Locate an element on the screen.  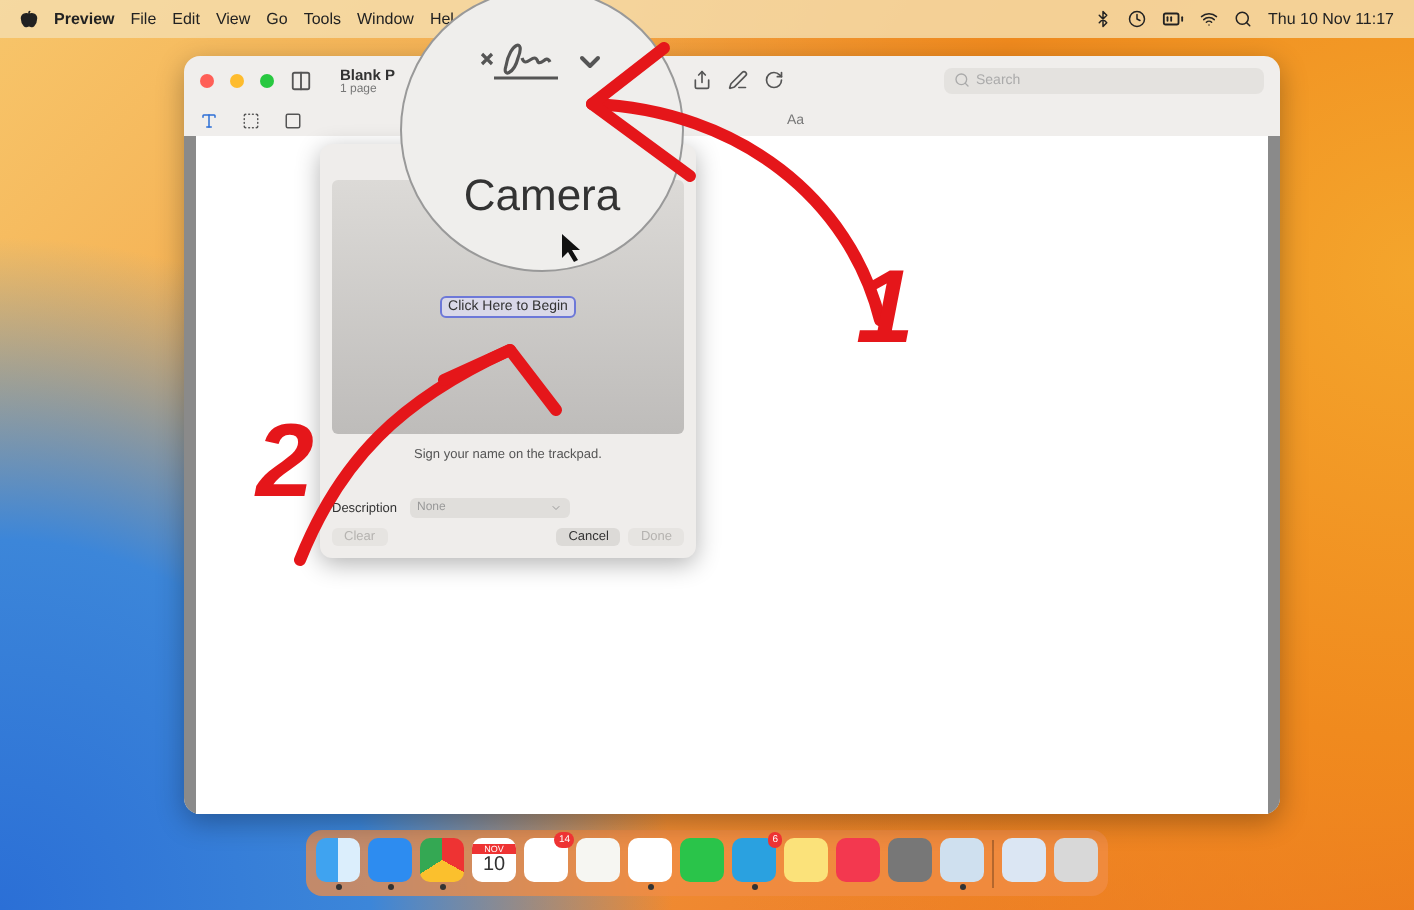
share-icon is located at coordinates (702, 80).